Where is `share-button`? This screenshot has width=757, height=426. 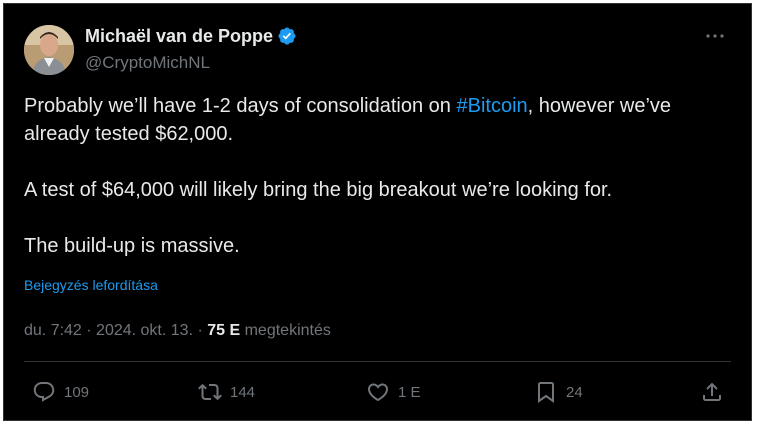 share-button is located at coordinates (712, 392).